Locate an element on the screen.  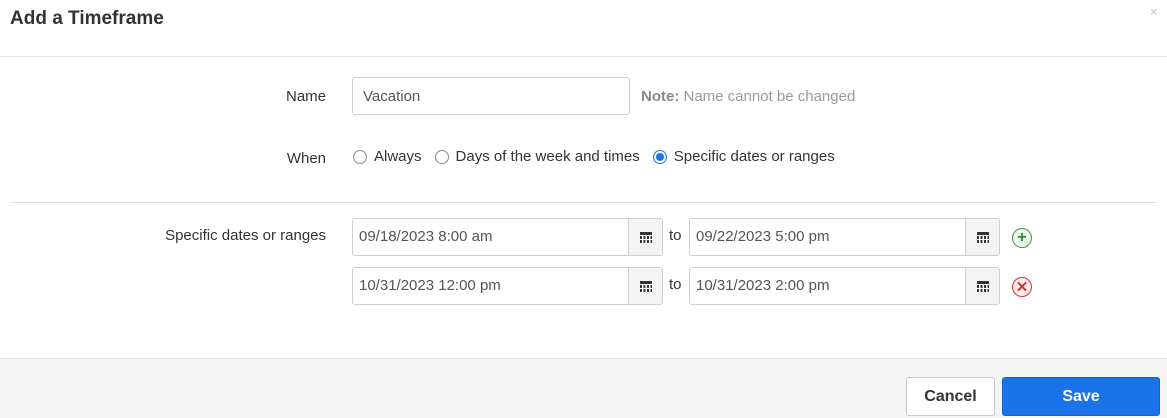
range-1-end-field: 09/22/2023 5:00 pm is located at coordinates (844, 237).